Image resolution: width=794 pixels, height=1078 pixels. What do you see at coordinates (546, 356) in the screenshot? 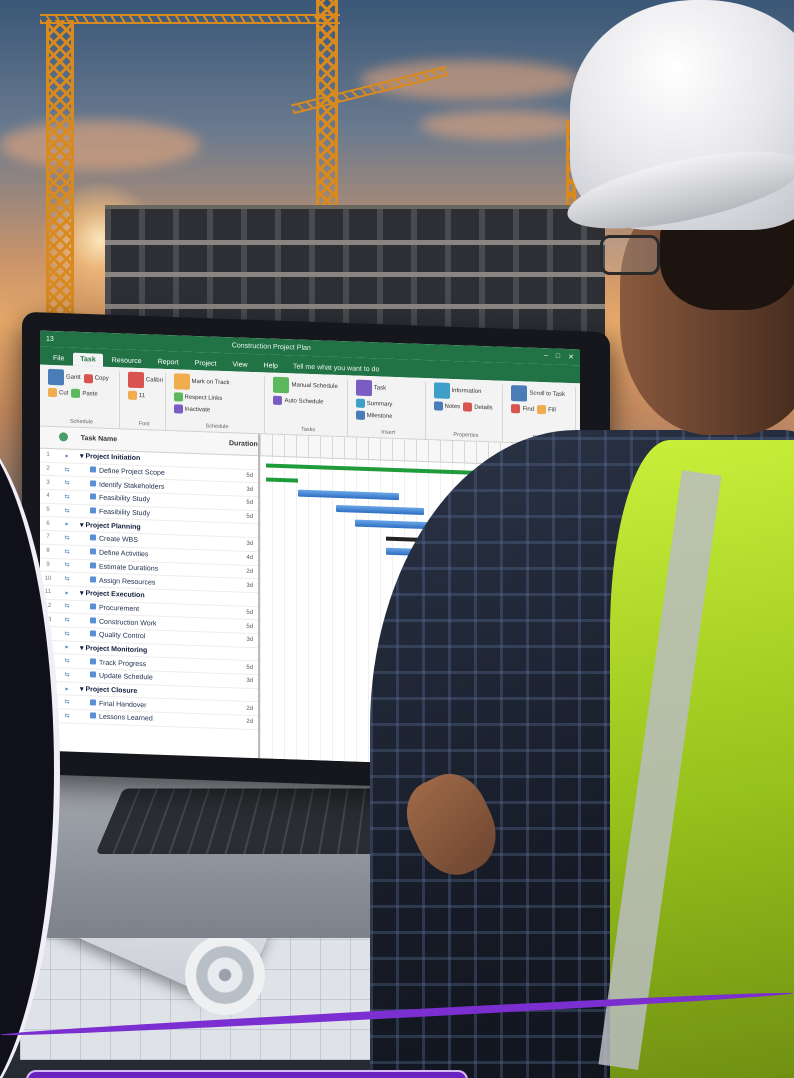
I see `minimize-icon: –` at bounding box center [546, 356].